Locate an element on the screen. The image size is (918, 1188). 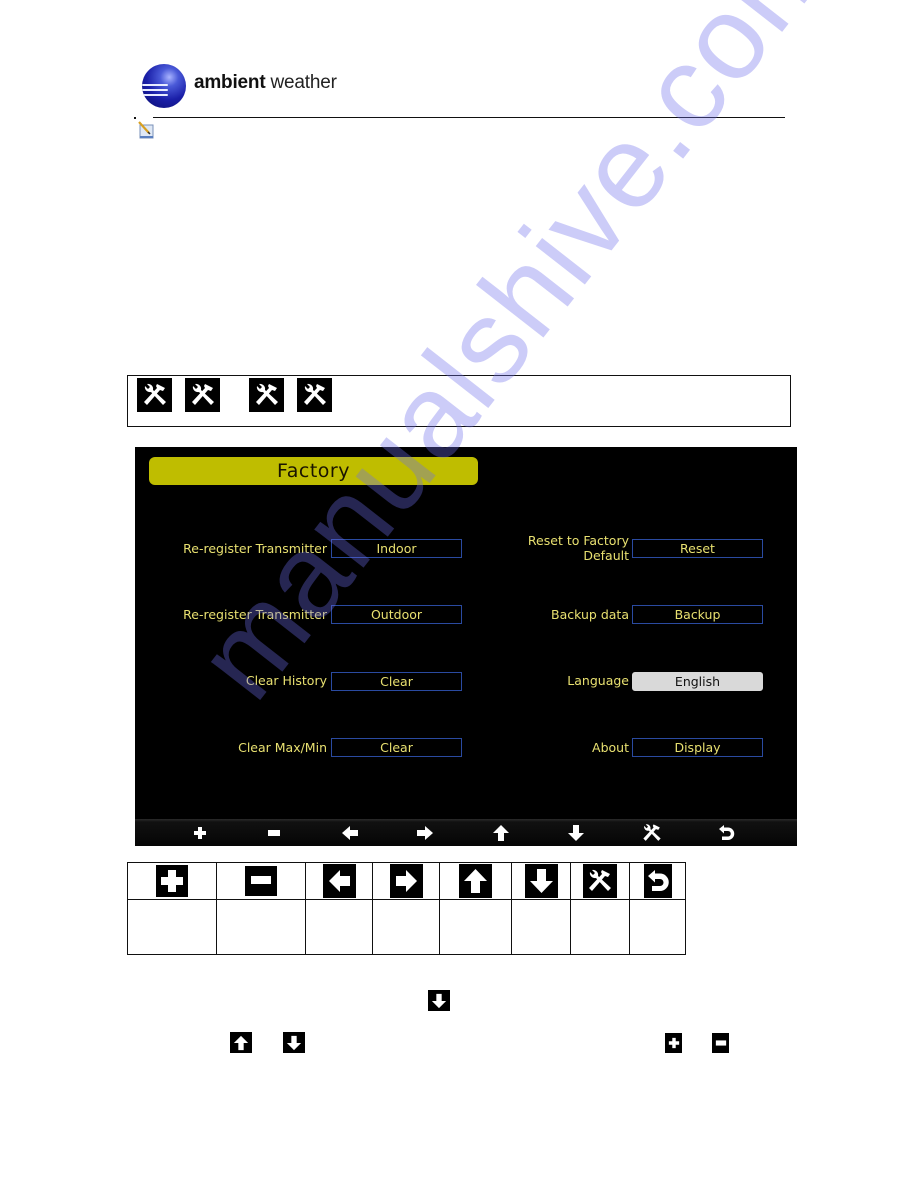
brand-light: weather is located at coordinates (301, 82).